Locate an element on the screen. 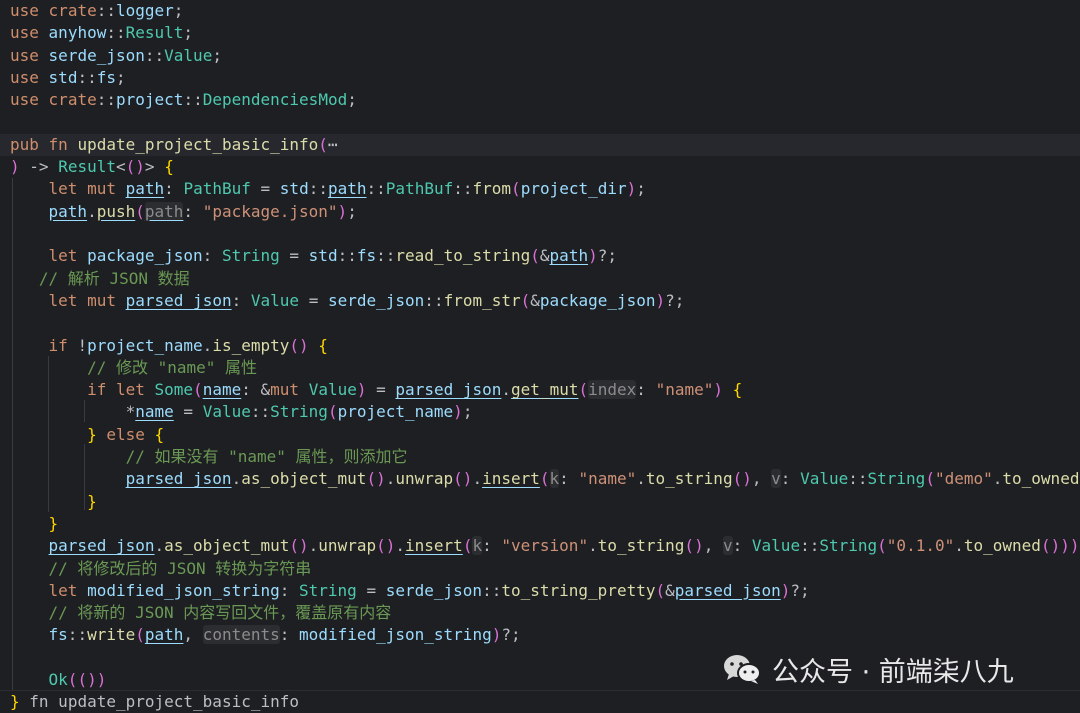  code-line-text: ) -> Result<()> { is located at coordinates (92, 167).